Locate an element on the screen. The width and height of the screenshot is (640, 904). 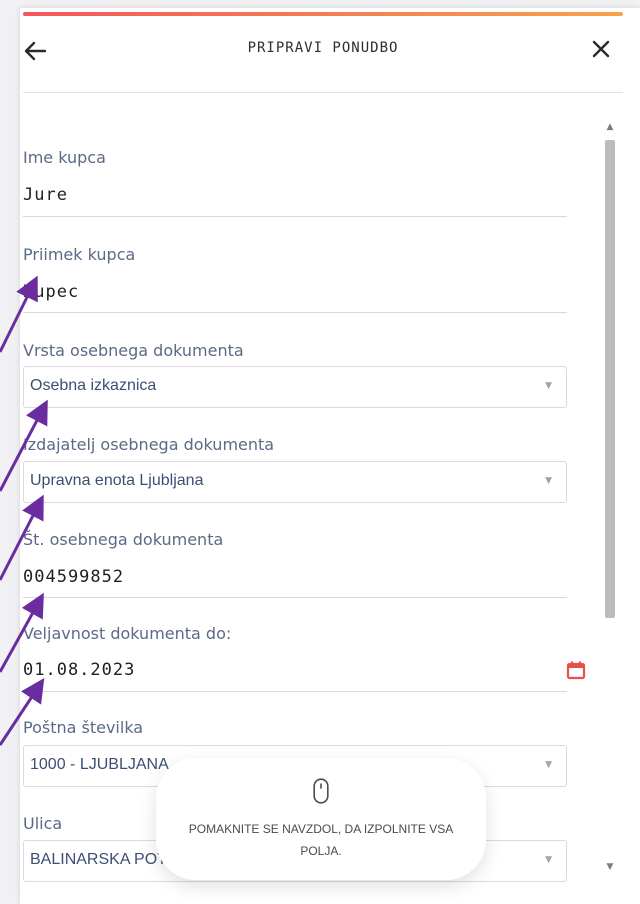
valid-until-label: Veljavnost dokumenta do: is located at coordinates (127, 633).